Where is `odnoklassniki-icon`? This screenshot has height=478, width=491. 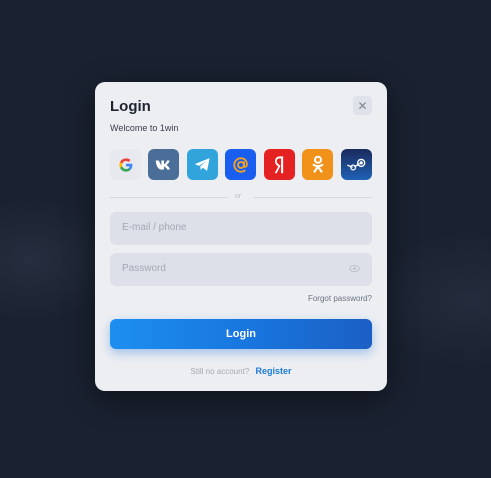 odnoklassniki-icon is located at coordinates (317, 164).